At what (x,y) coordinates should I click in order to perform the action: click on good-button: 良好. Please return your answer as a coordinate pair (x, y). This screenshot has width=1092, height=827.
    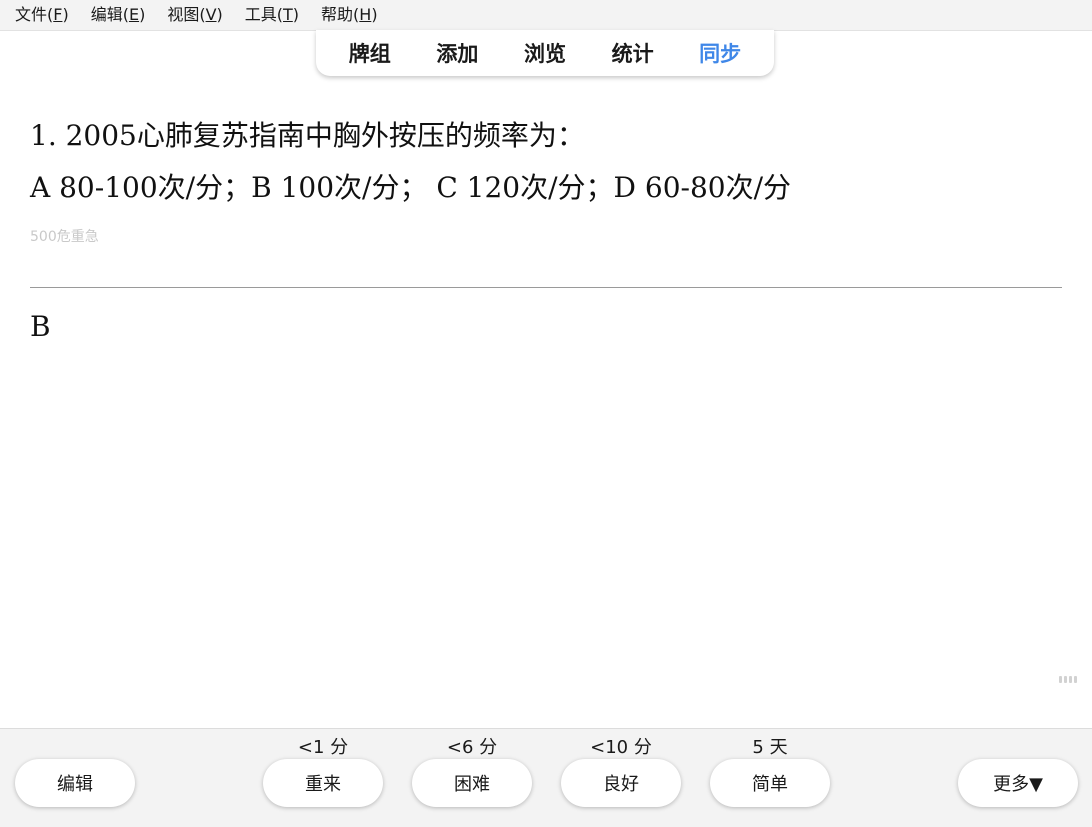
    Looking at the image, I should click on (621, 783).